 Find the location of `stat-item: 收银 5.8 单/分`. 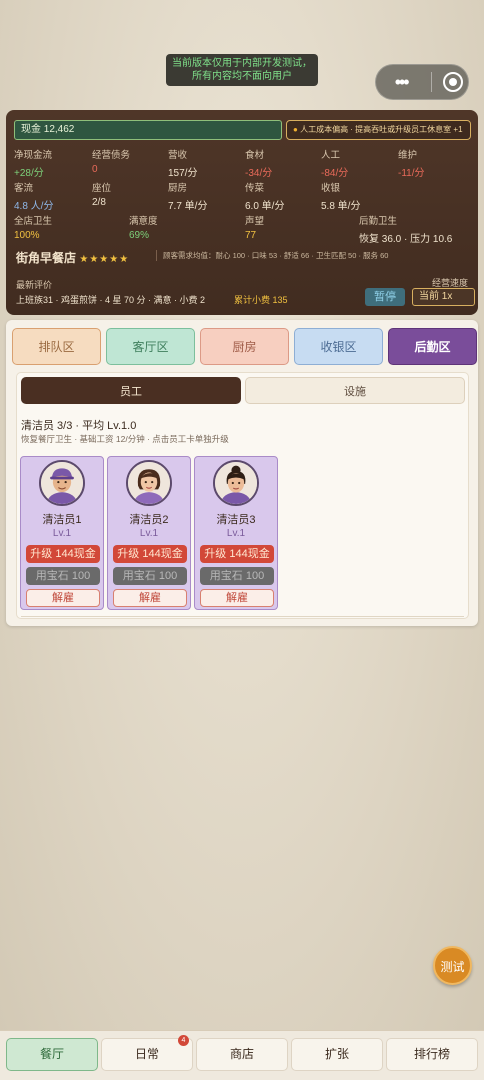

stat-item: 收银 5.8 单/分 is located at coordinates (340, 196).